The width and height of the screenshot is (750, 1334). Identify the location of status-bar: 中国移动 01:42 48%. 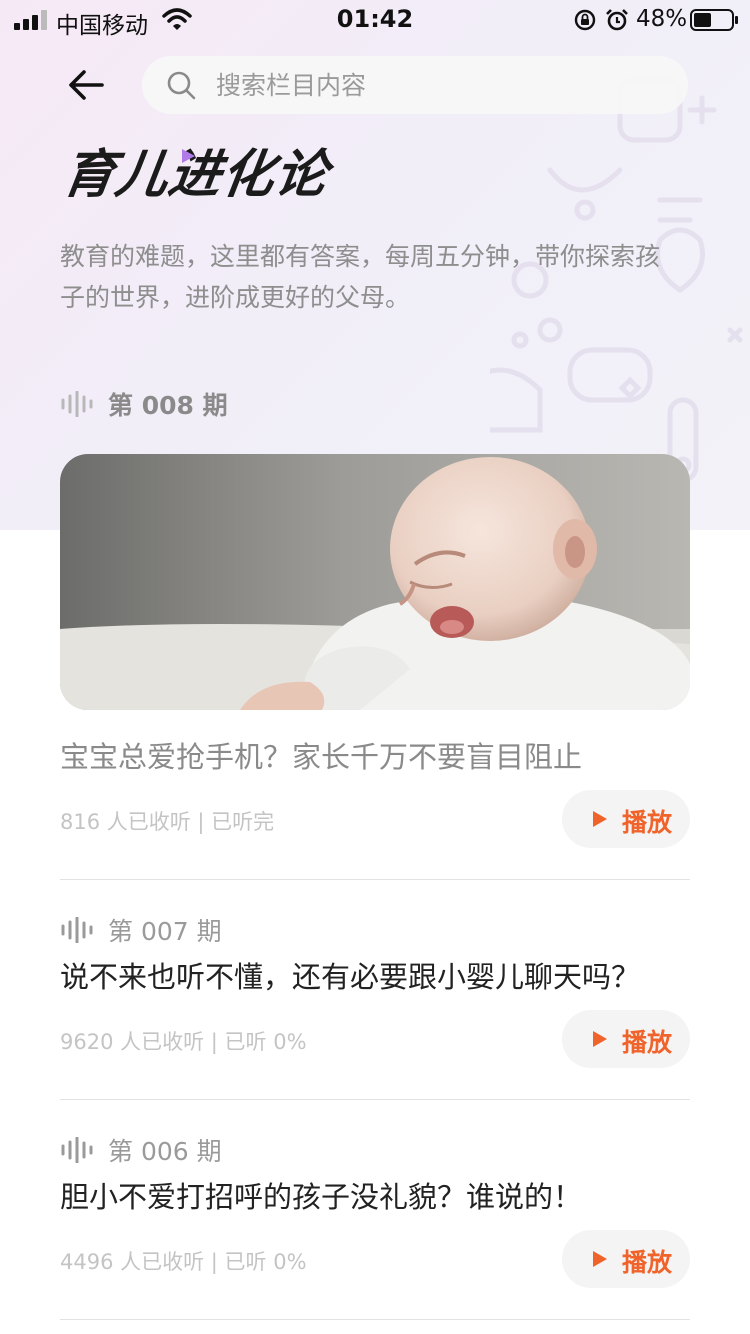
(375, 20).